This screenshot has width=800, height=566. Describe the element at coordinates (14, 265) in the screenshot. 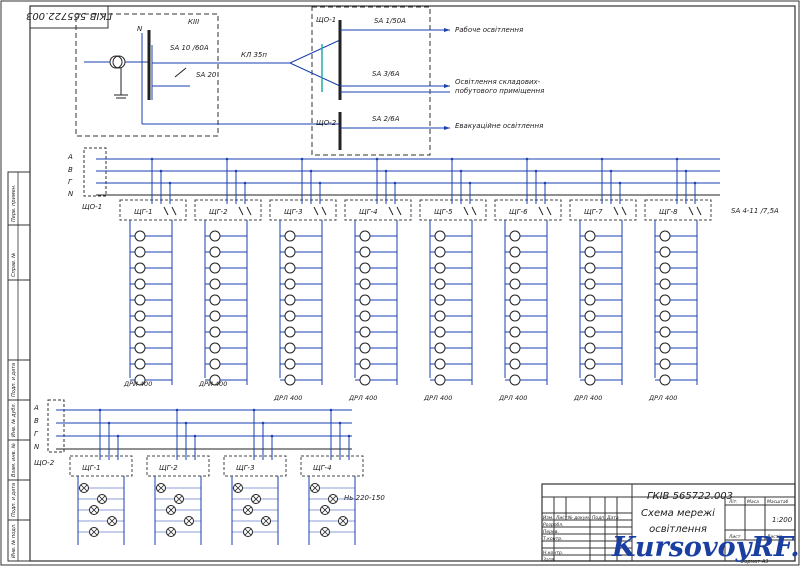

I see `stamp-2: Справ. №` at that location.